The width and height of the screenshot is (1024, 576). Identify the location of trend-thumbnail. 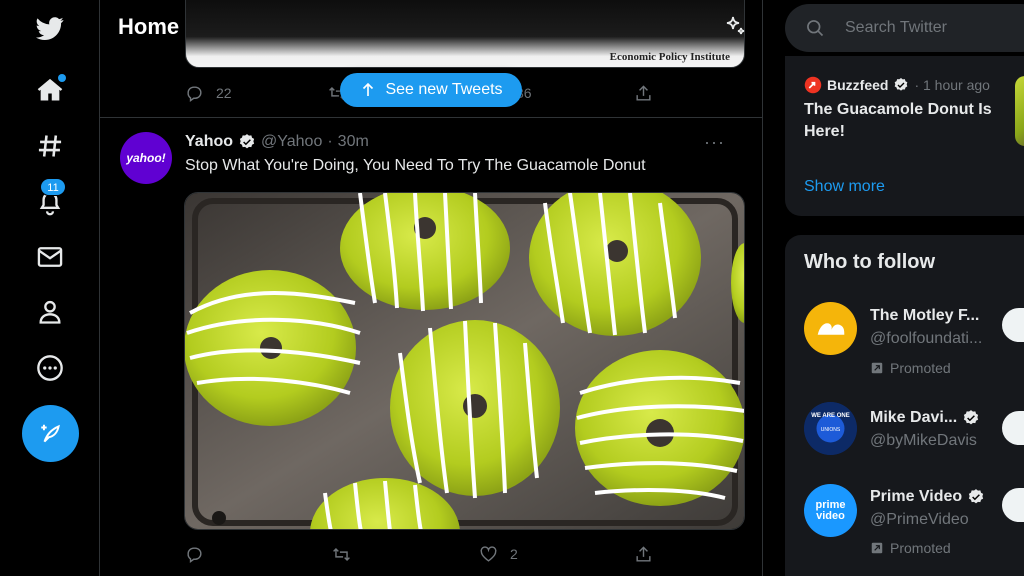
(1019, 111).